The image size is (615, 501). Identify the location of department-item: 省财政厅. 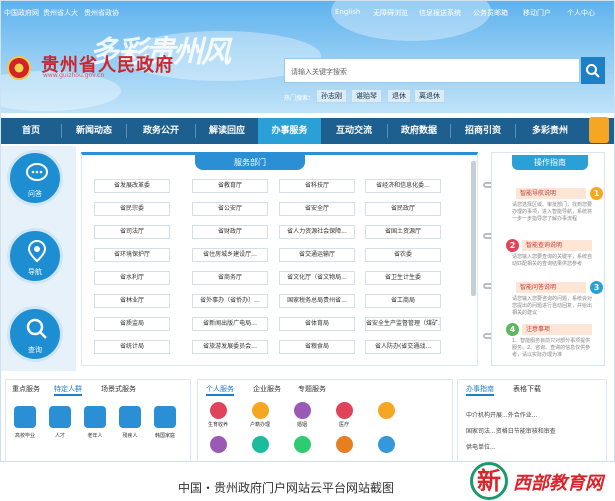
(230, 232).